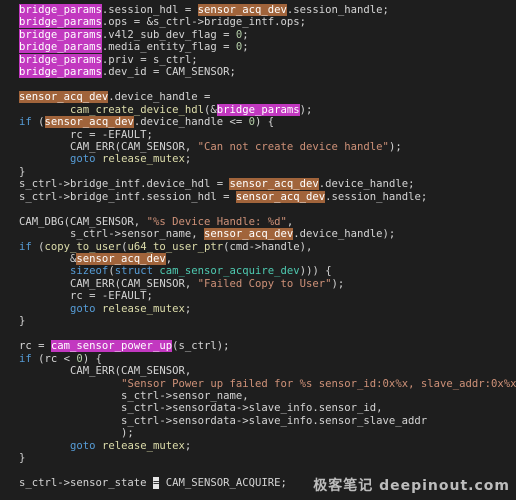 This screenshot has height=500, width=516. I want to click on code-token: copy_to_user, so click(83, 246).